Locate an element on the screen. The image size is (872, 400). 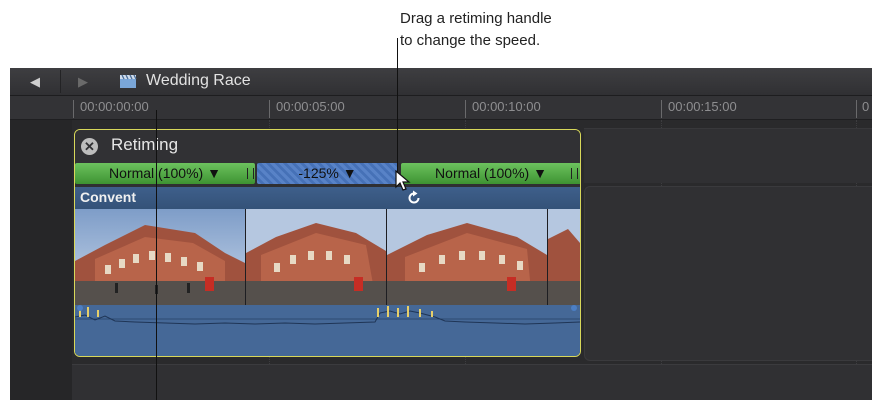
ruler-tick-label: 0 is located at coordinates (866, 106).